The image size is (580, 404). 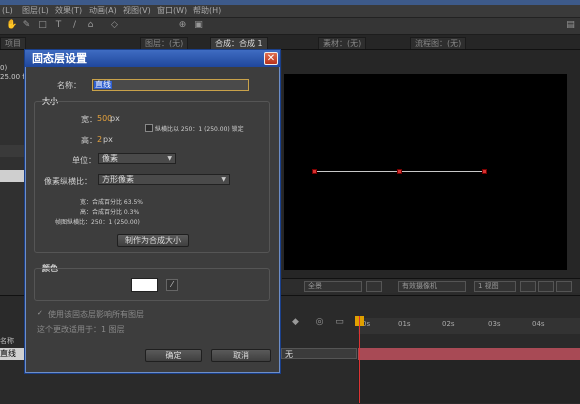 I want to click on info-width: 宽：合成百分比 63.5%, so click(x=111, y=202).